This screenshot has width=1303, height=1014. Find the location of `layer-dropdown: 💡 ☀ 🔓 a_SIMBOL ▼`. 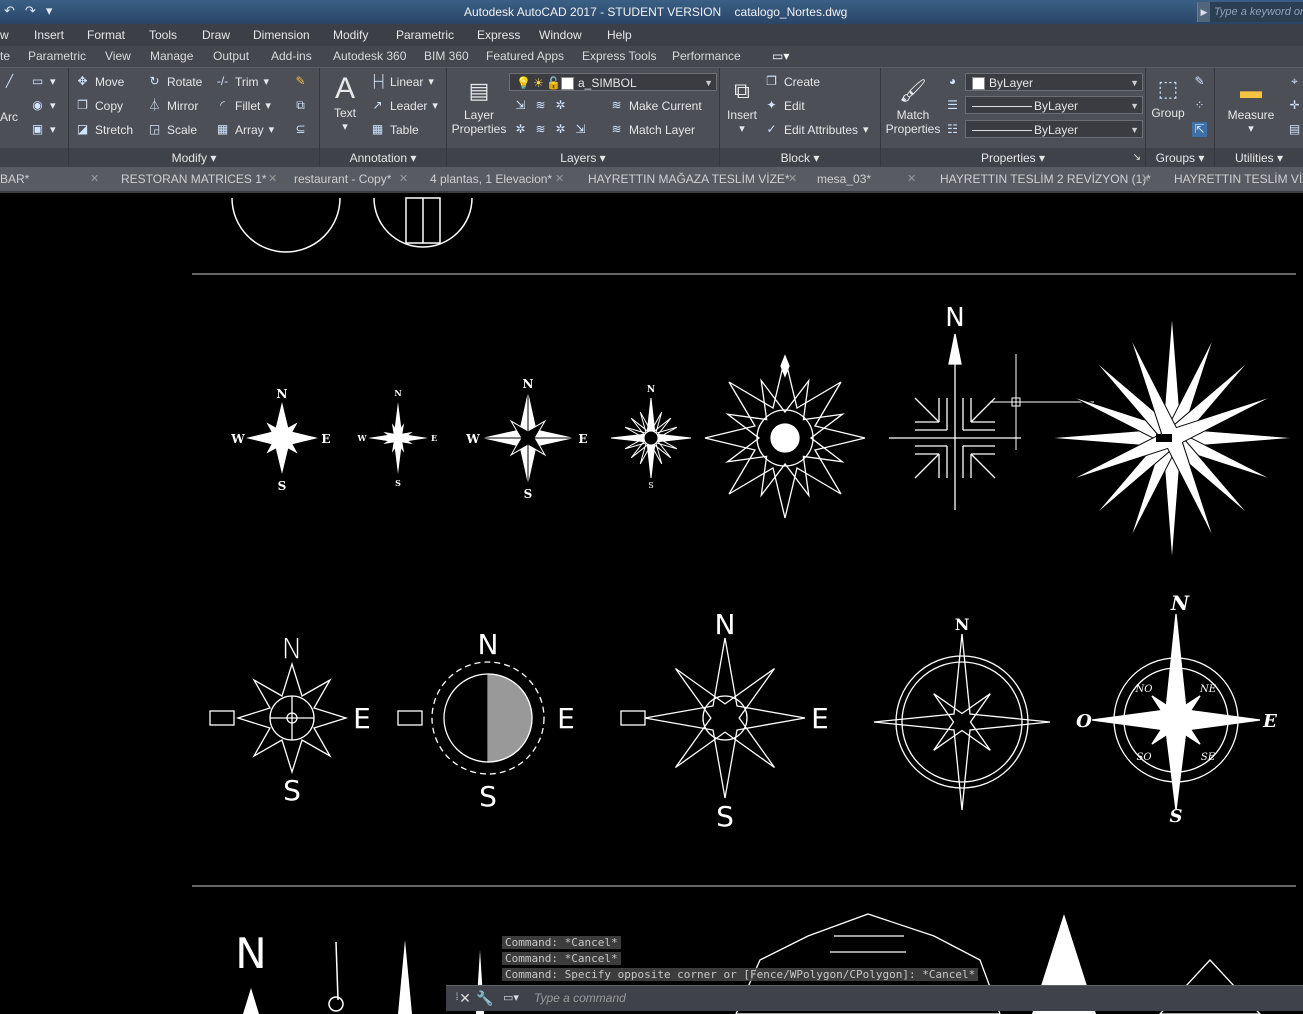

layer-dropdown: 💡 ☀ 🔓 a_SIMBOL ▼ is located at coordinates (613, 82).